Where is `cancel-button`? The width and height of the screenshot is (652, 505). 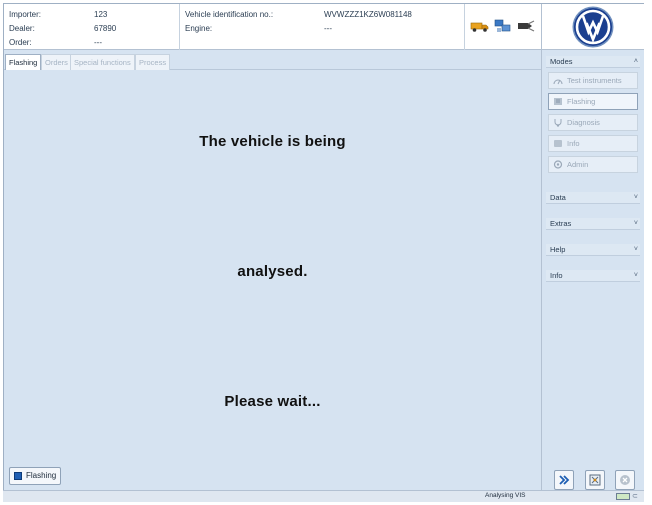 cancel-button is located at coordinates (625, 480).